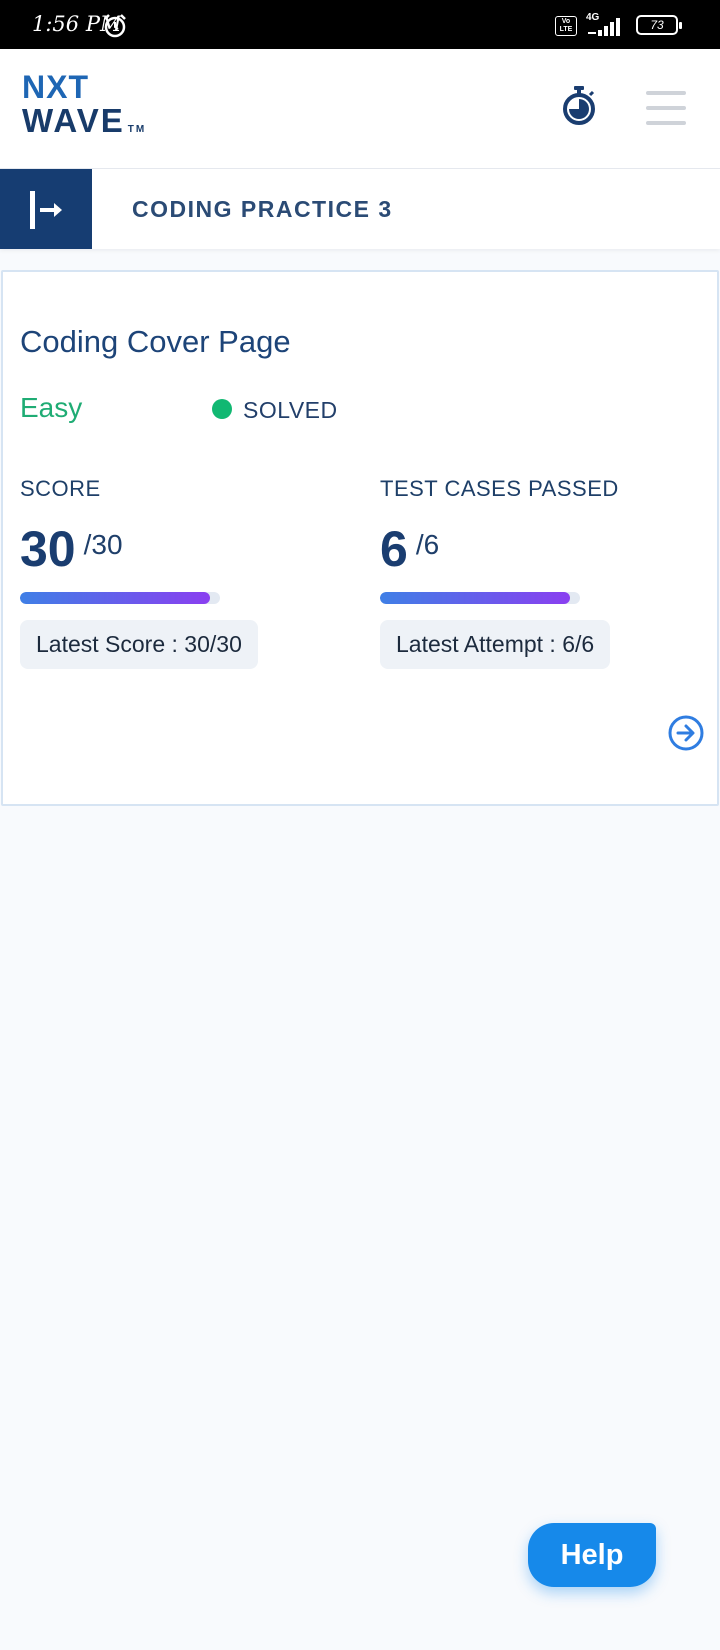 This screenshot has height=1650, width=720. Describe the element at coordinates (360, 24) in the screenshot. I see `status-bar: 1:56 PM Vo LTE 4G 73` at that location.